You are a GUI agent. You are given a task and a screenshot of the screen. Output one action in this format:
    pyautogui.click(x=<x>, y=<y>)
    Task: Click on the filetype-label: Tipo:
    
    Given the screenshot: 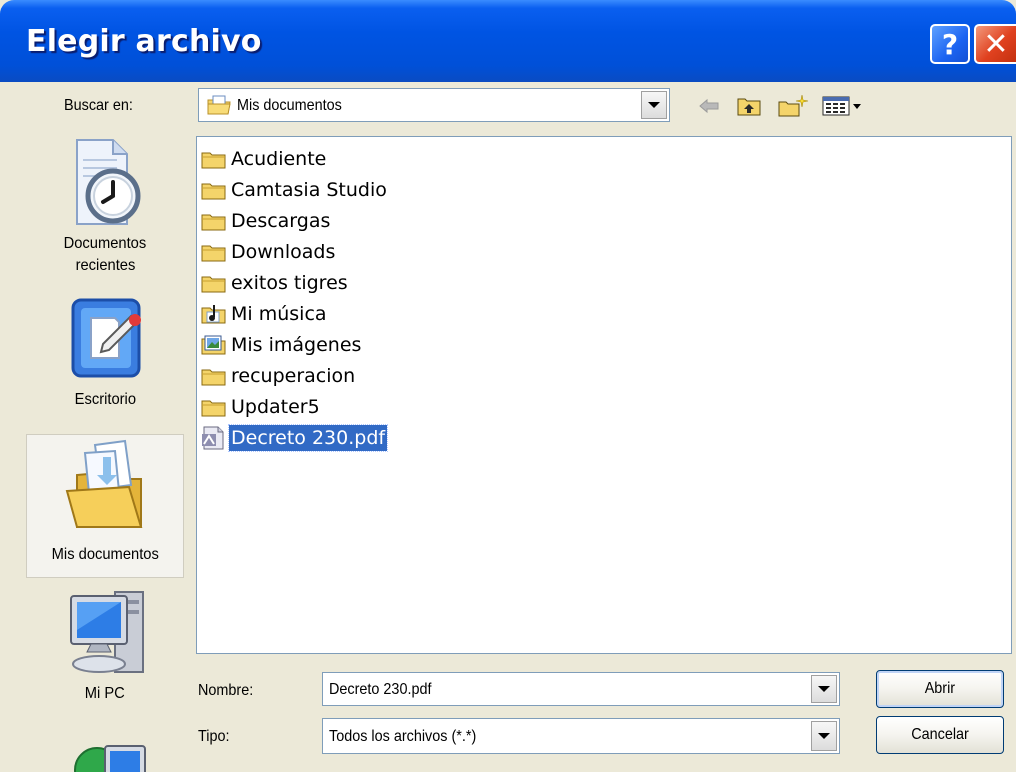 What is the action you would take?
    pyautogui.click(x=214, y=736)
    